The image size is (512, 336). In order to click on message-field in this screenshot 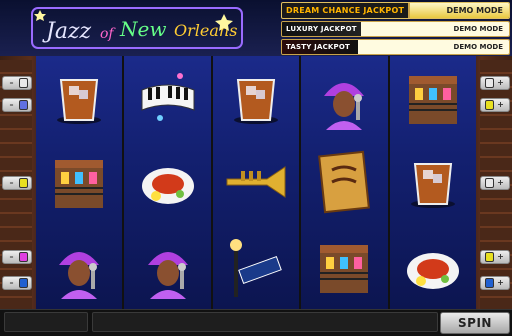, I will do `click(265, 322)`.